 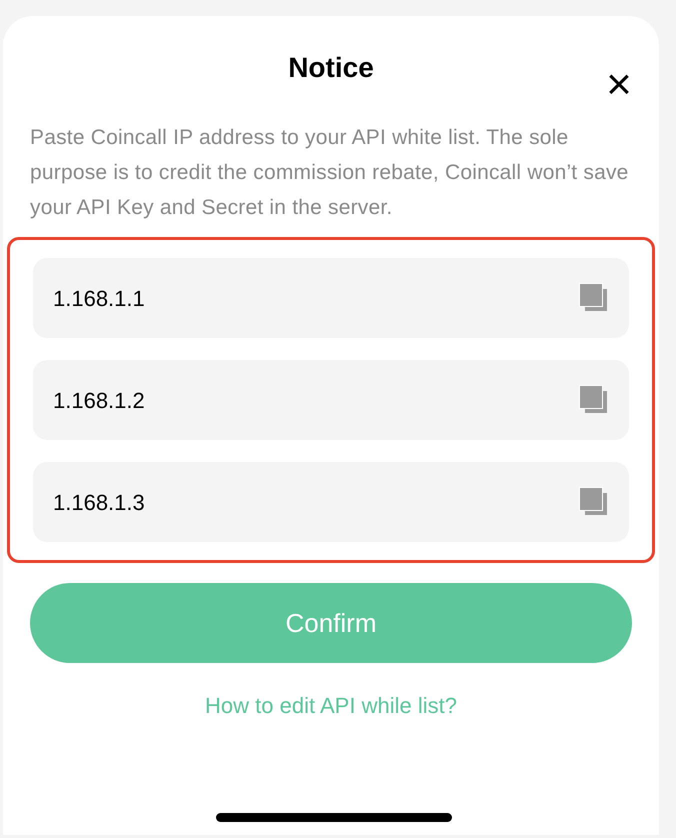 I want to click on ip-address-value: 1.168.1.2, so click(x=99, y=400).